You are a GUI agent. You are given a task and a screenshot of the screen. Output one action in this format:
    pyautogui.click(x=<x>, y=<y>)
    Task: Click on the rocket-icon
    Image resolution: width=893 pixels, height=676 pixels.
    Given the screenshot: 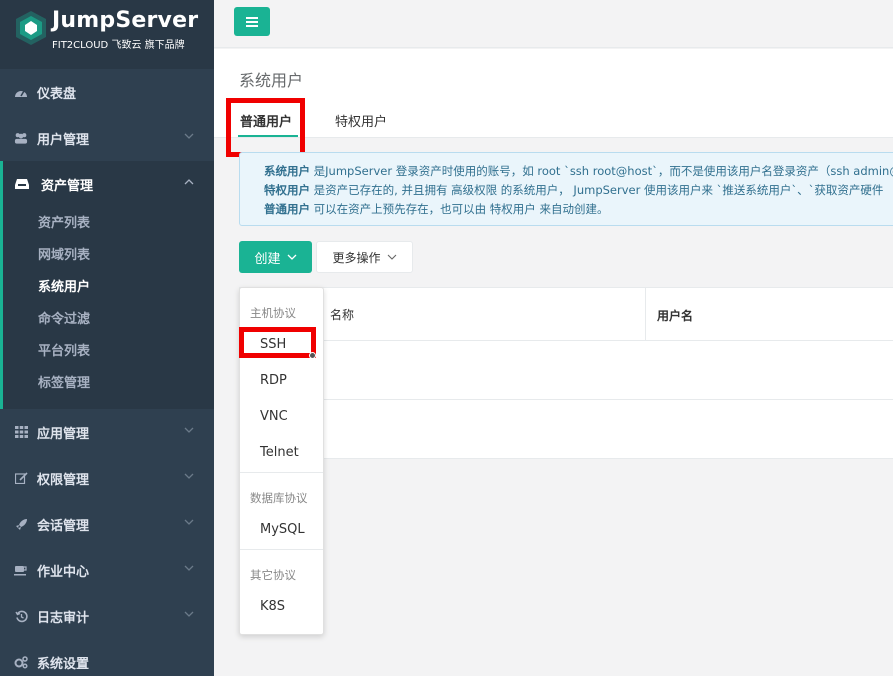 What is the action you would take?
    pyautogui.click(x=21, y=524)
    